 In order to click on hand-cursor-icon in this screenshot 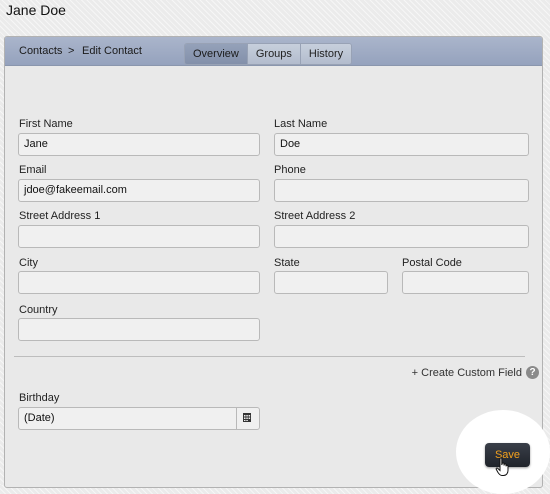, I will do `click(503, 469)`.